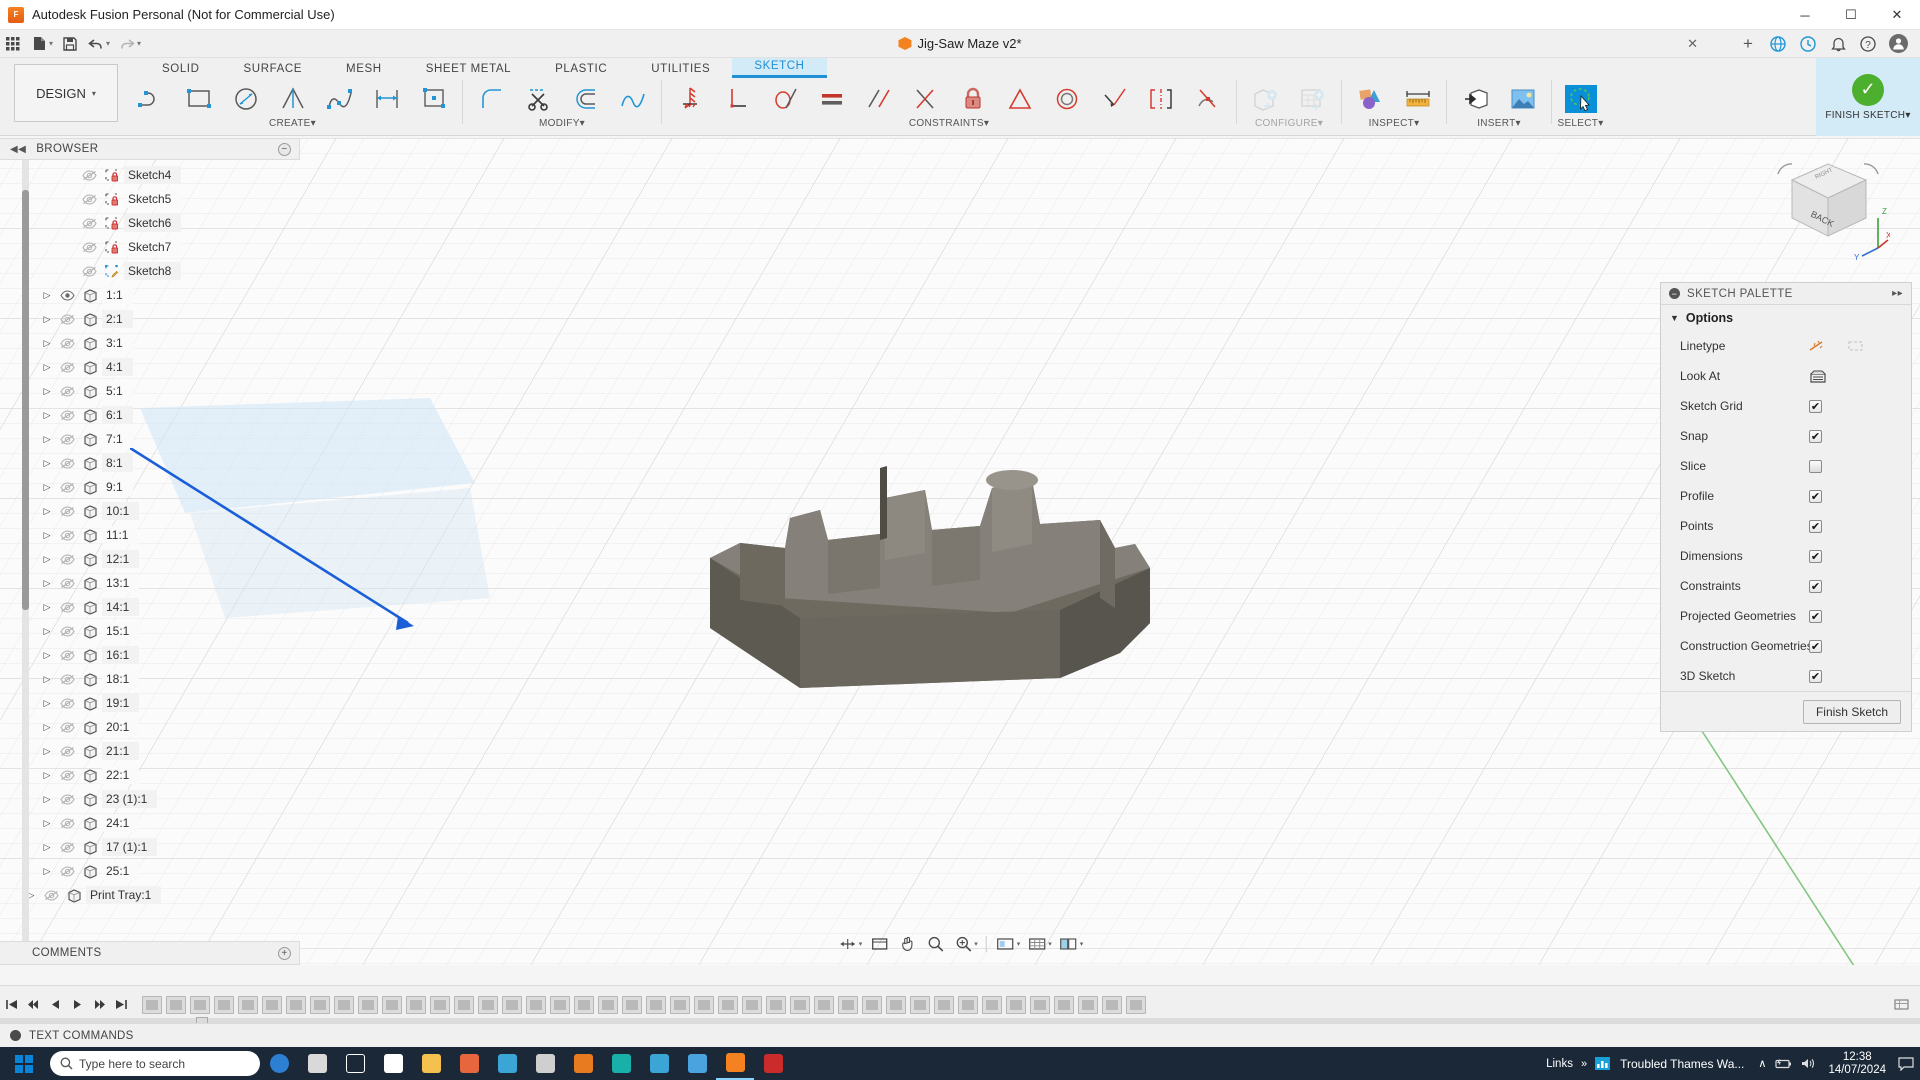  Describe the element at coordinates (1786, 646) in the screenshot. I see `palette-row-construction-geometries: Construction Geometries ✔` at that location.